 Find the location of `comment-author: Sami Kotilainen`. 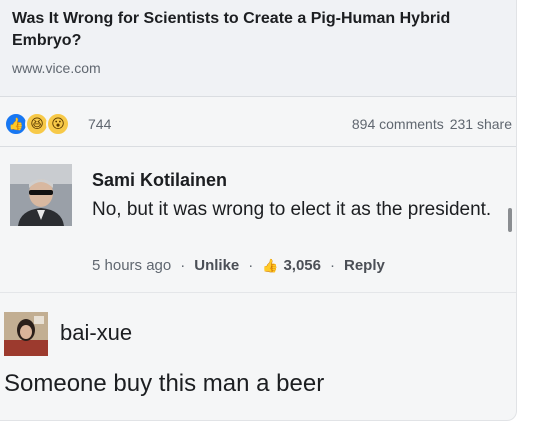

comment-author: Sami Kotilainen is located at coordinates (159, 180).